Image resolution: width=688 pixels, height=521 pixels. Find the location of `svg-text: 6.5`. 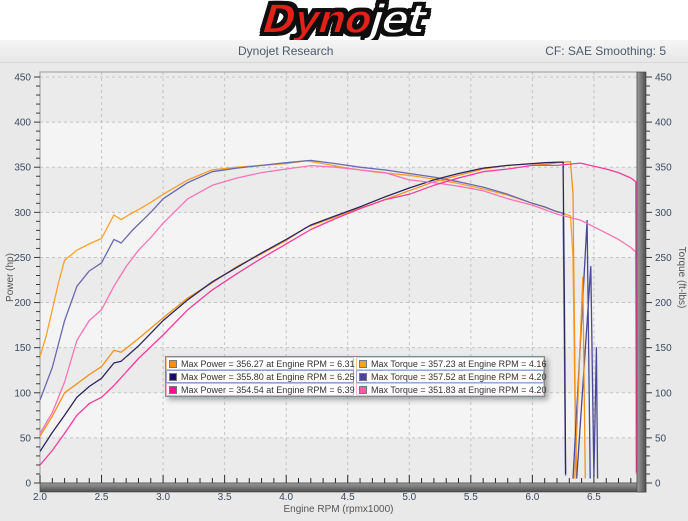

svg-text: 6.5 is located at coordinates (594, 497).